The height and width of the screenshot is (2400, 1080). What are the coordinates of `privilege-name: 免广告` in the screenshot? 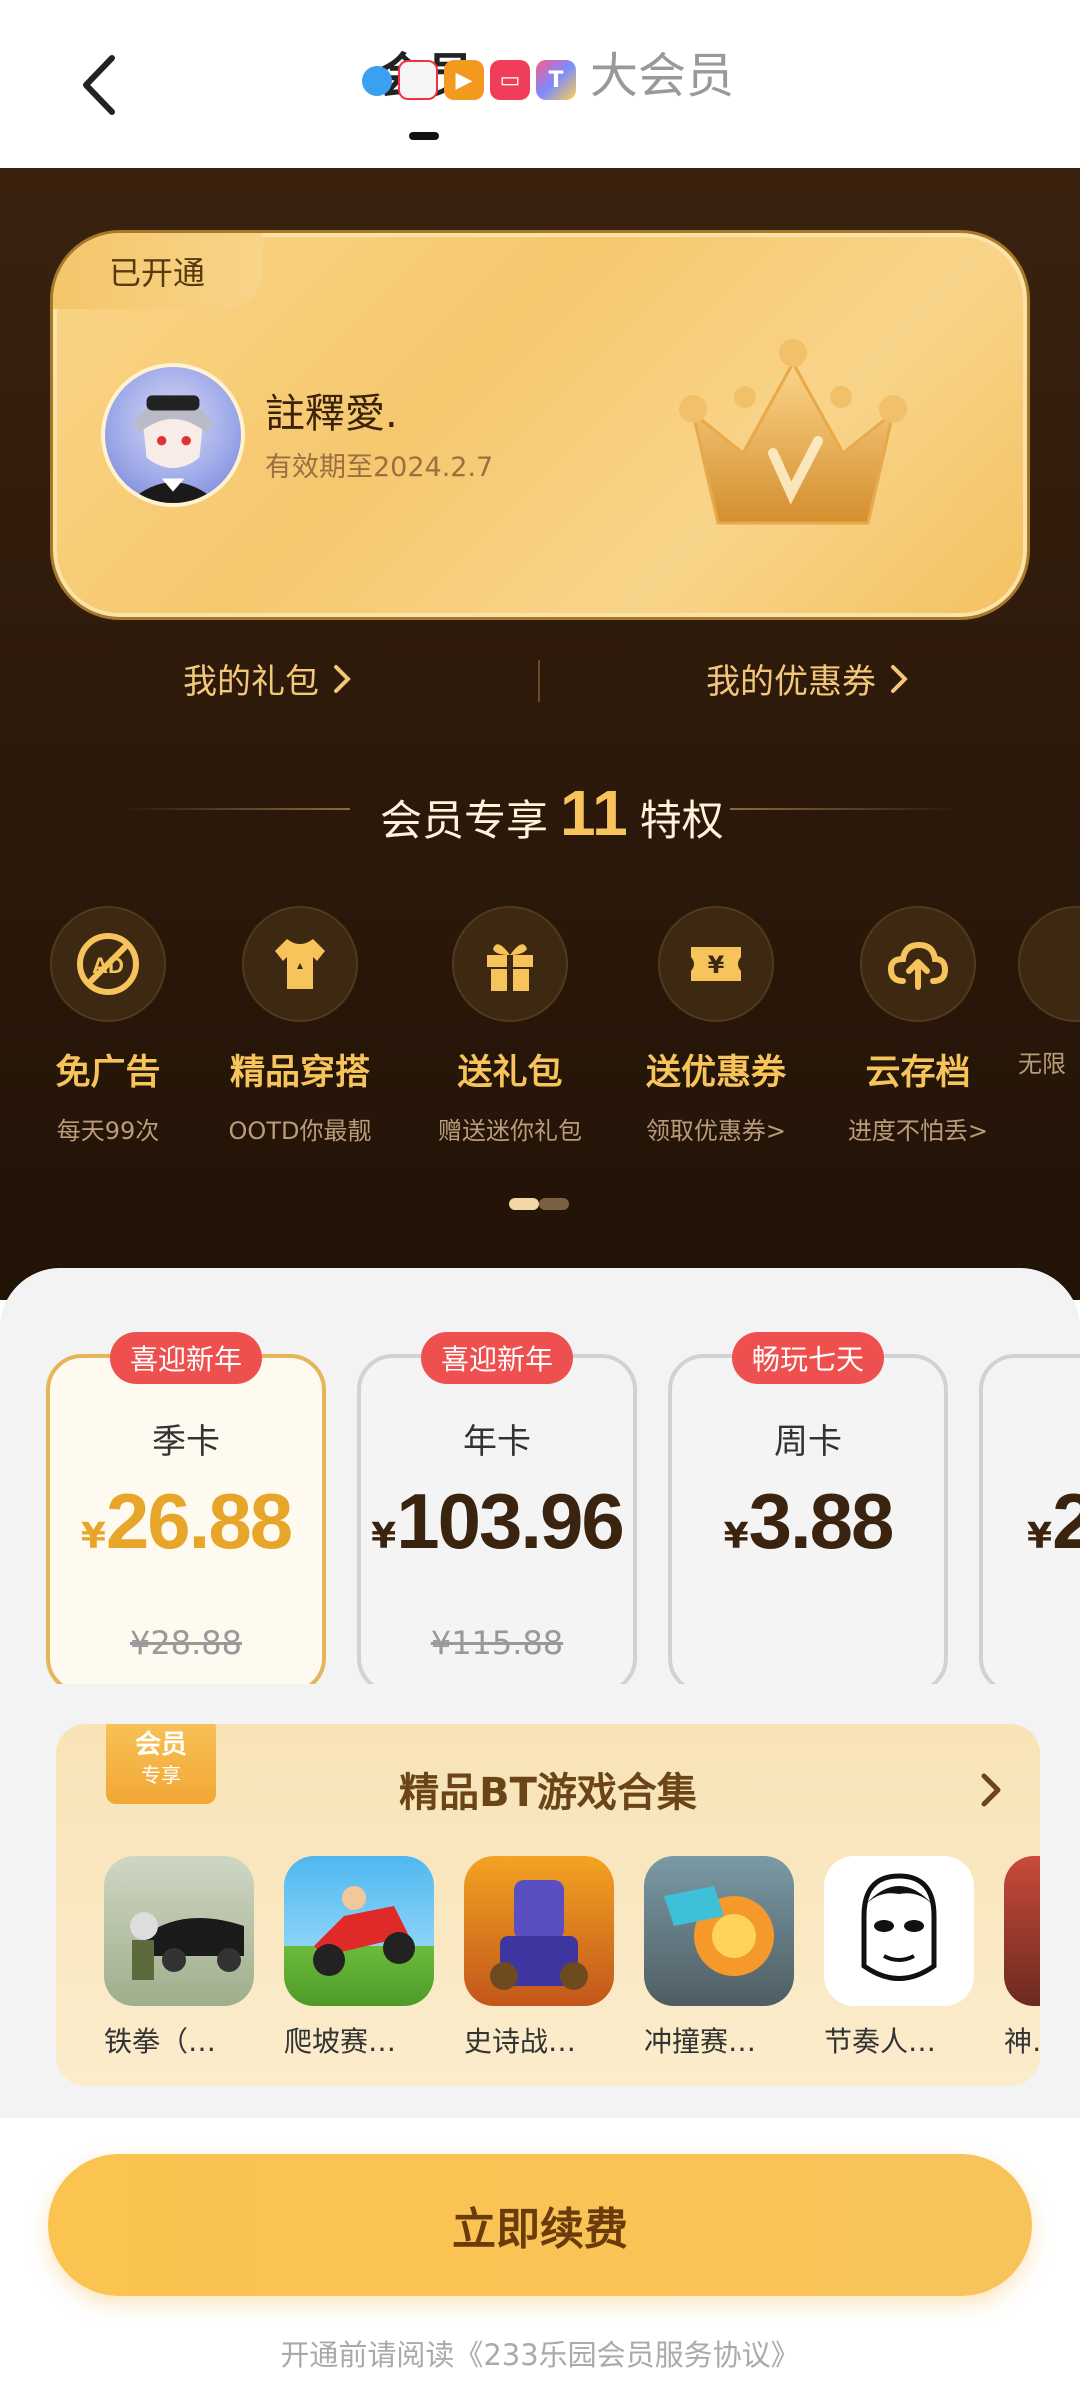 It's located at (108, 1073).